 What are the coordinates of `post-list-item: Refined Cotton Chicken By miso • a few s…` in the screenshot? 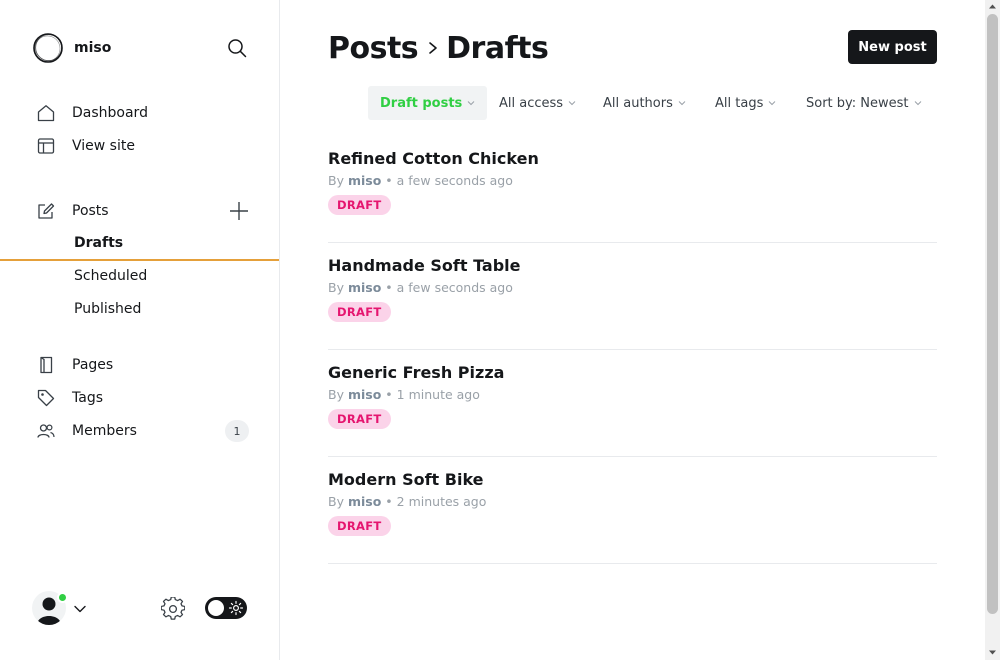 It's located at (632, 189).